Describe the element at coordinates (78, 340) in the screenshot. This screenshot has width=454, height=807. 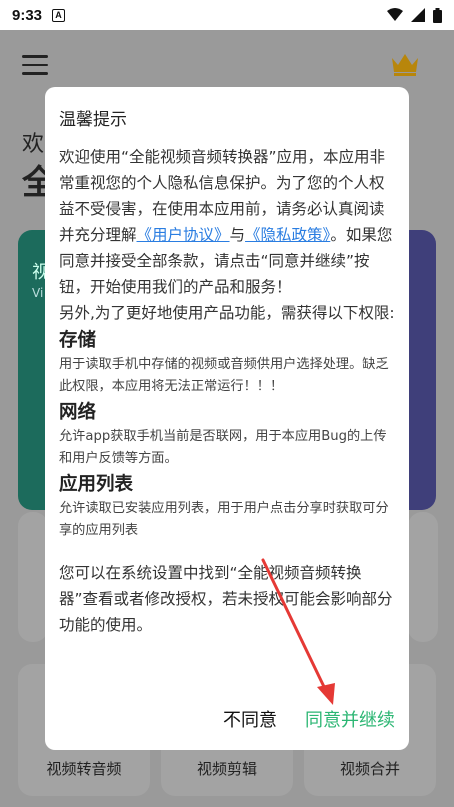
I see `permission-storage-title: 存储` at that location.